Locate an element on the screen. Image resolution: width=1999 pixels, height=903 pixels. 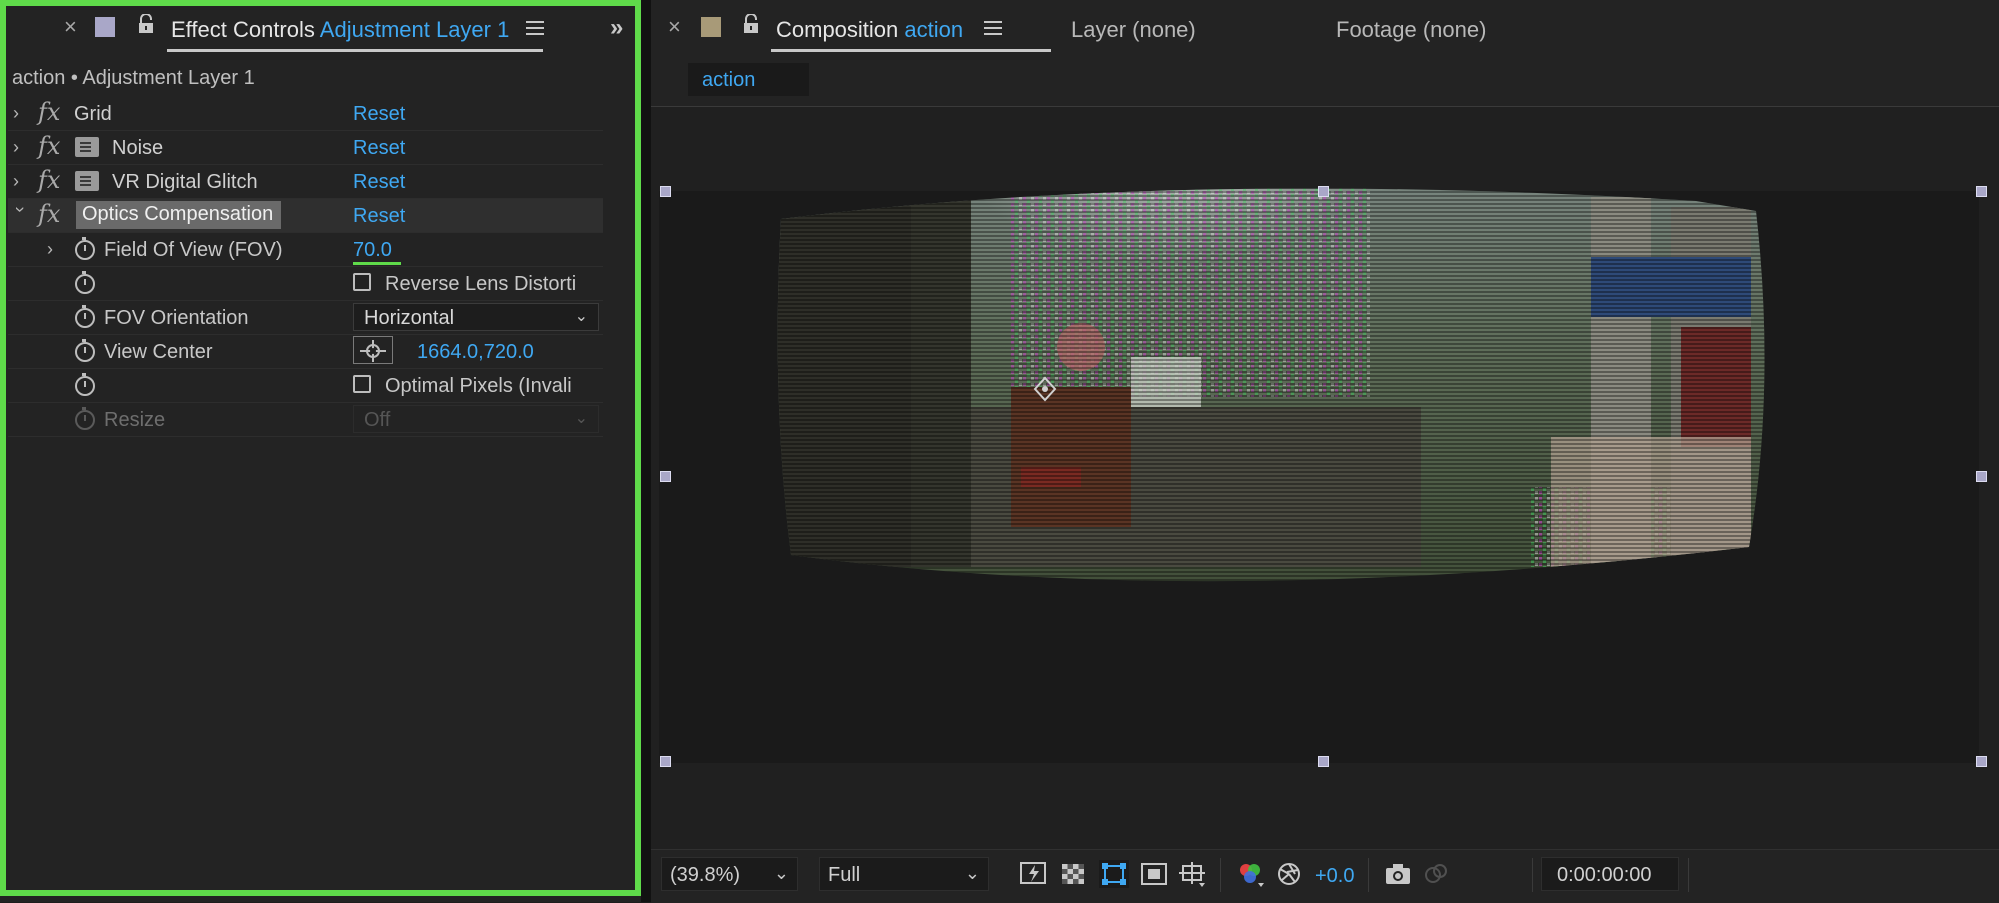
resize-dropdown: Off ⌄ is located at coordinates (476, 419).